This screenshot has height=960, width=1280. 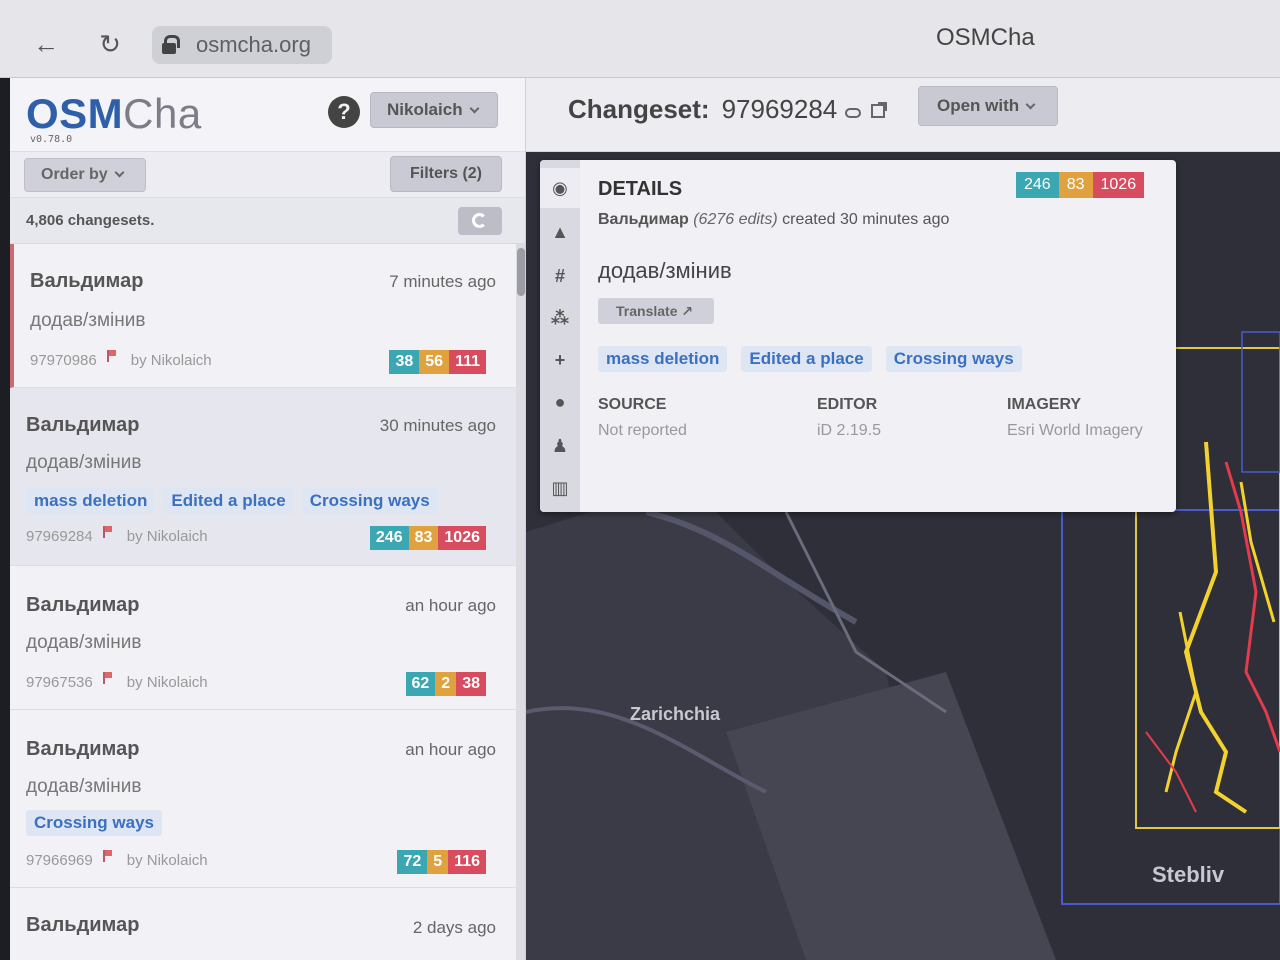 I want to click on added-count: 62, so click(x=420, y=684).